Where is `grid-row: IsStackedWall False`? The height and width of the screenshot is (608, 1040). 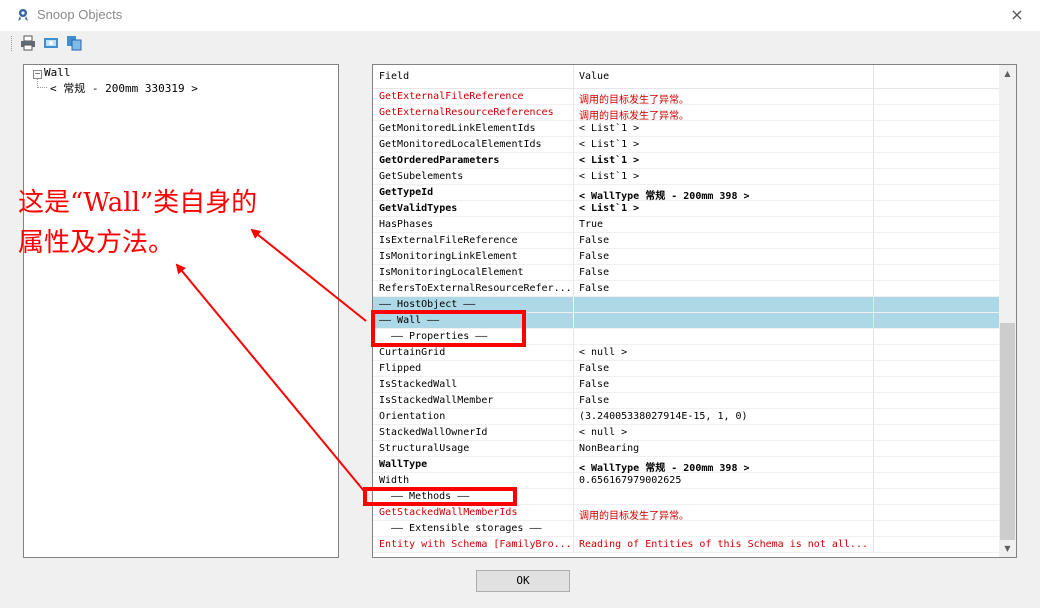 grid-row: IsStackedWall False is located at coordinates (686, 385).